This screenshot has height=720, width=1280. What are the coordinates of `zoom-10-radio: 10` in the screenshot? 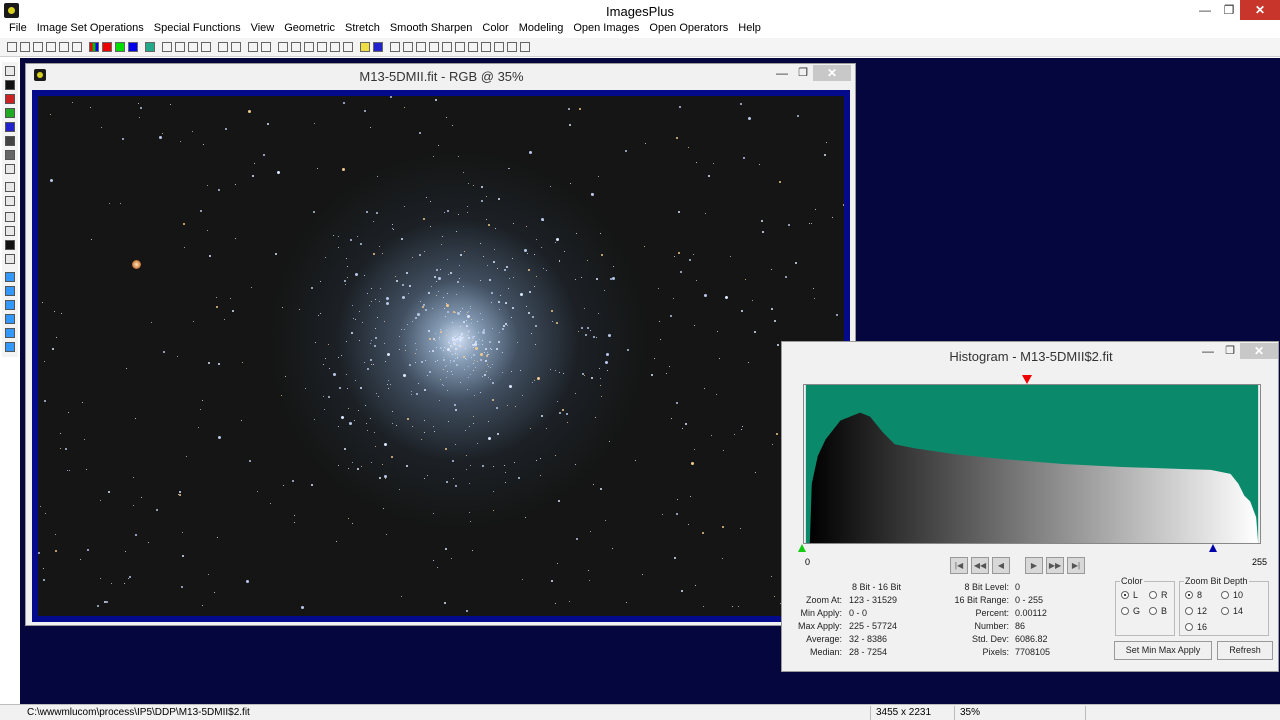 It's located at (1232, 595).